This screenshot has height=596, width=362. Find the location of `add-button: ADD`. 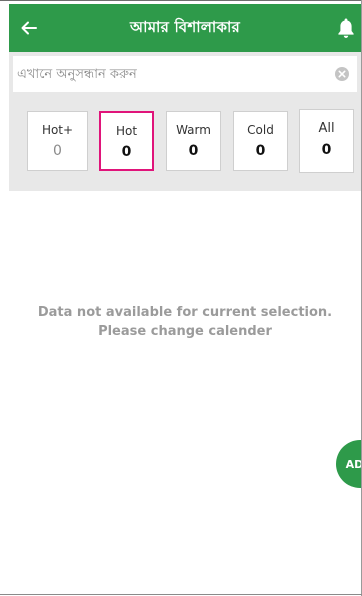

add-button: ADD is located at coordinates (348, 464).